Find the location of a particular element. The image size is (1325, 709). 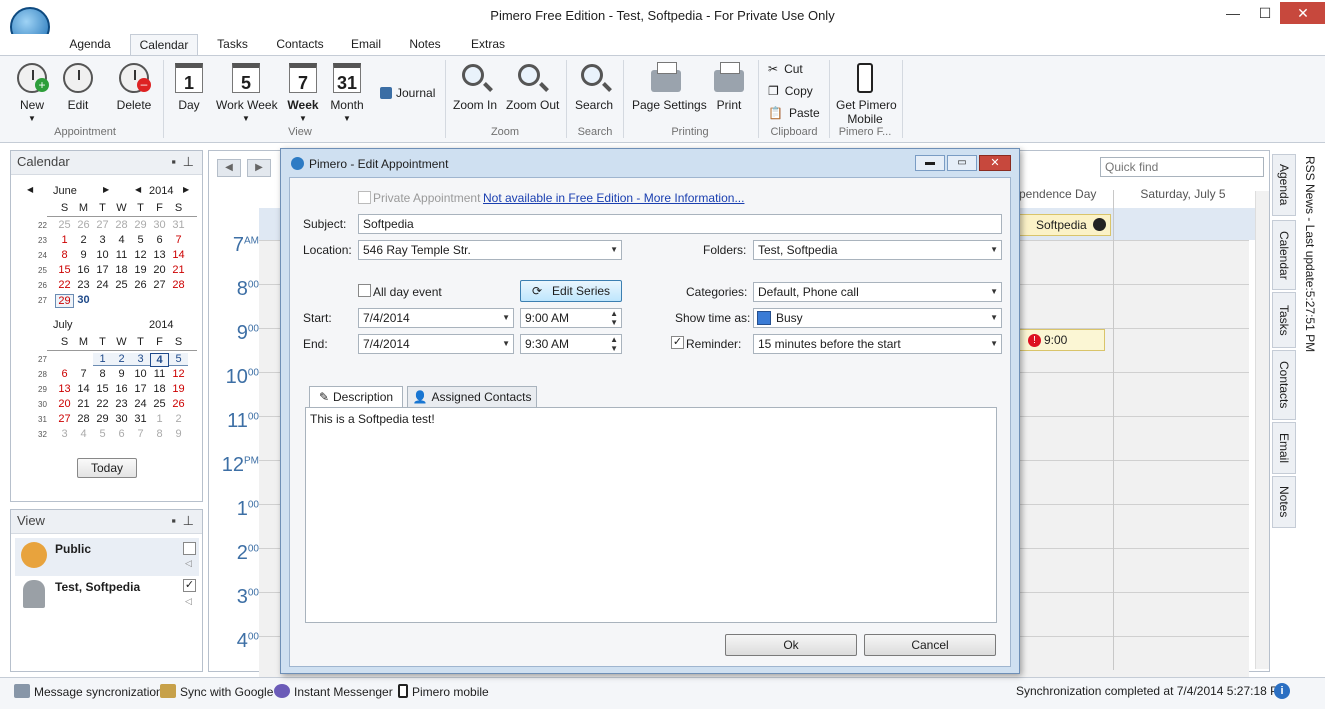

tab-contacts: Contacts is located at coordinates (300, 45).